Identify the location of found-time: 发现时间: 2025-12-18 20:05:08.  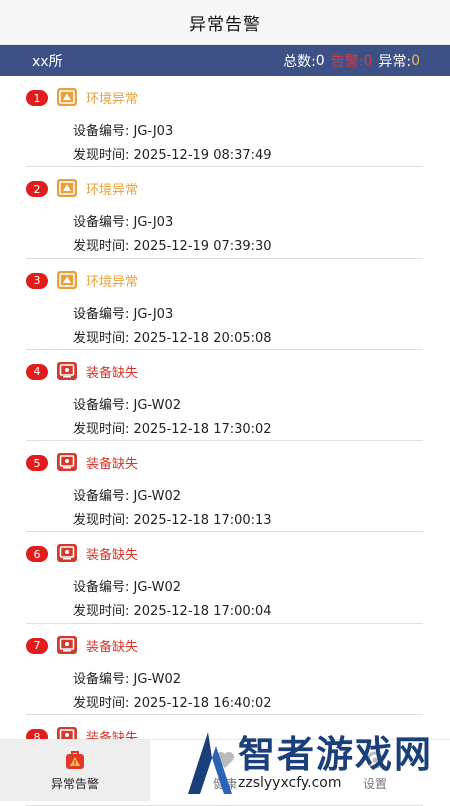
(172, 338).